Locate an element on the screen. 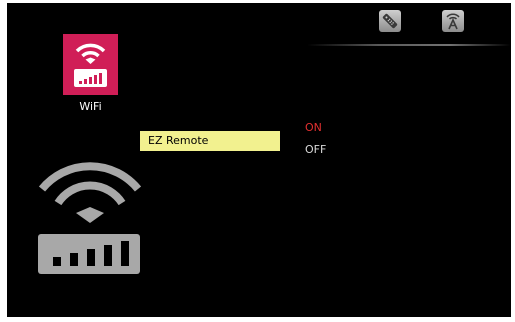 The image size is (515, 322). wifi-icon is located at coordinates (90, 65).